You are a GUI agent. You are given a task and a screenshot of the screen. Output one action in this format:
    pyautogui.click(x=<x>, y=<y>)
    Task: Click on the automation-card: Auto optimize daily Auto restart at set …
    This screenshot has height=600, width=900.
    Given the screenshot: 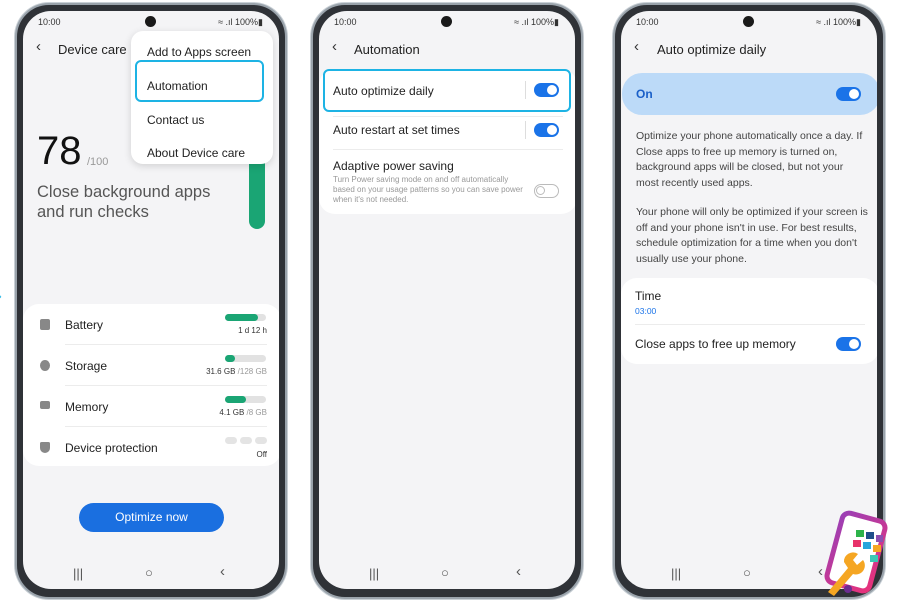 What is the action you would take?
    pyautogui.click(x=447, y=141)
    